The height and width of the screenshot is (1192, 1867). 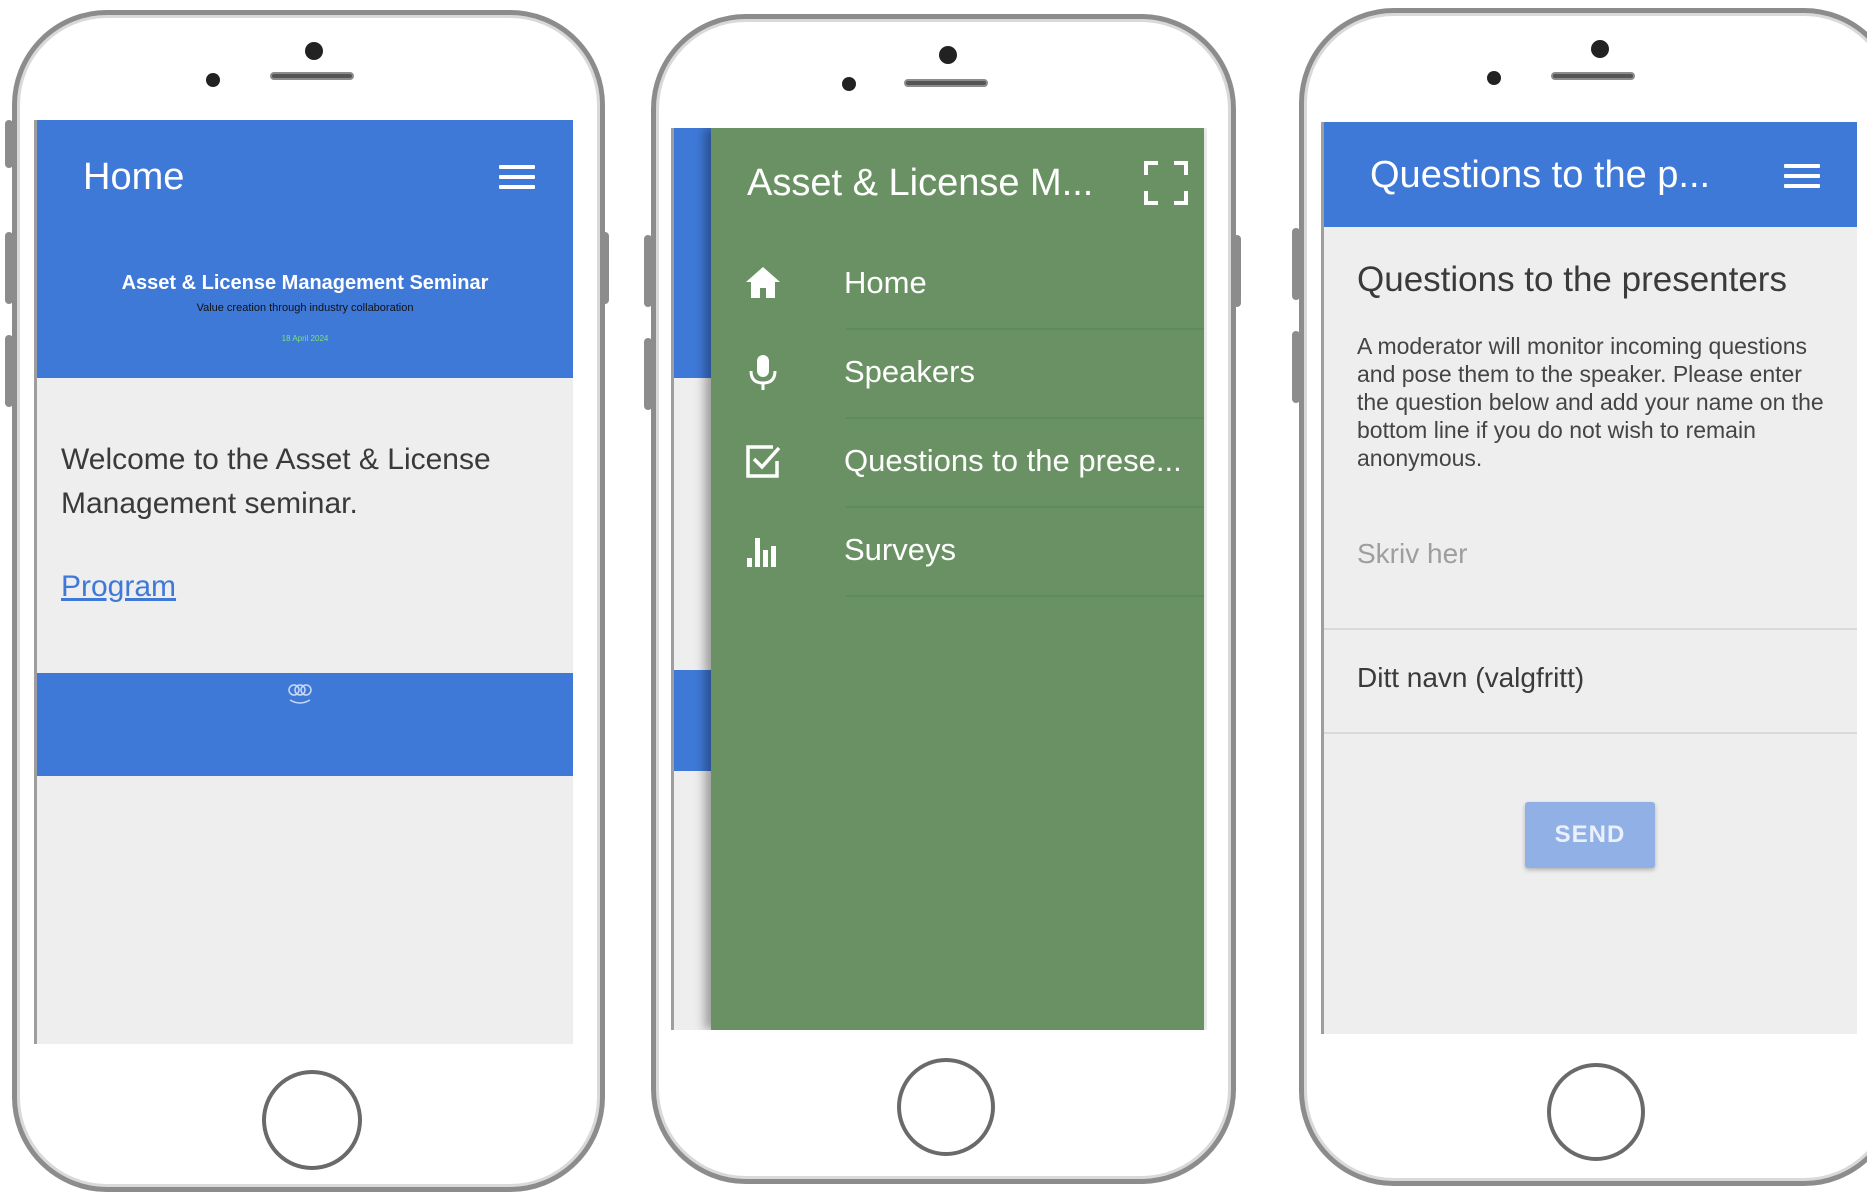 I want to click on home-icon, so click(x=763, y=282).